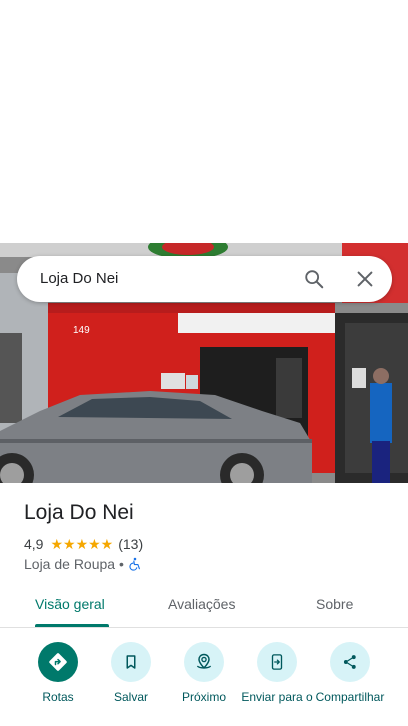 The width and height of the screenshot is (408, 726). I want to click on place-tabs: Visão geral Avaliações Sobre, so click(204, 606).